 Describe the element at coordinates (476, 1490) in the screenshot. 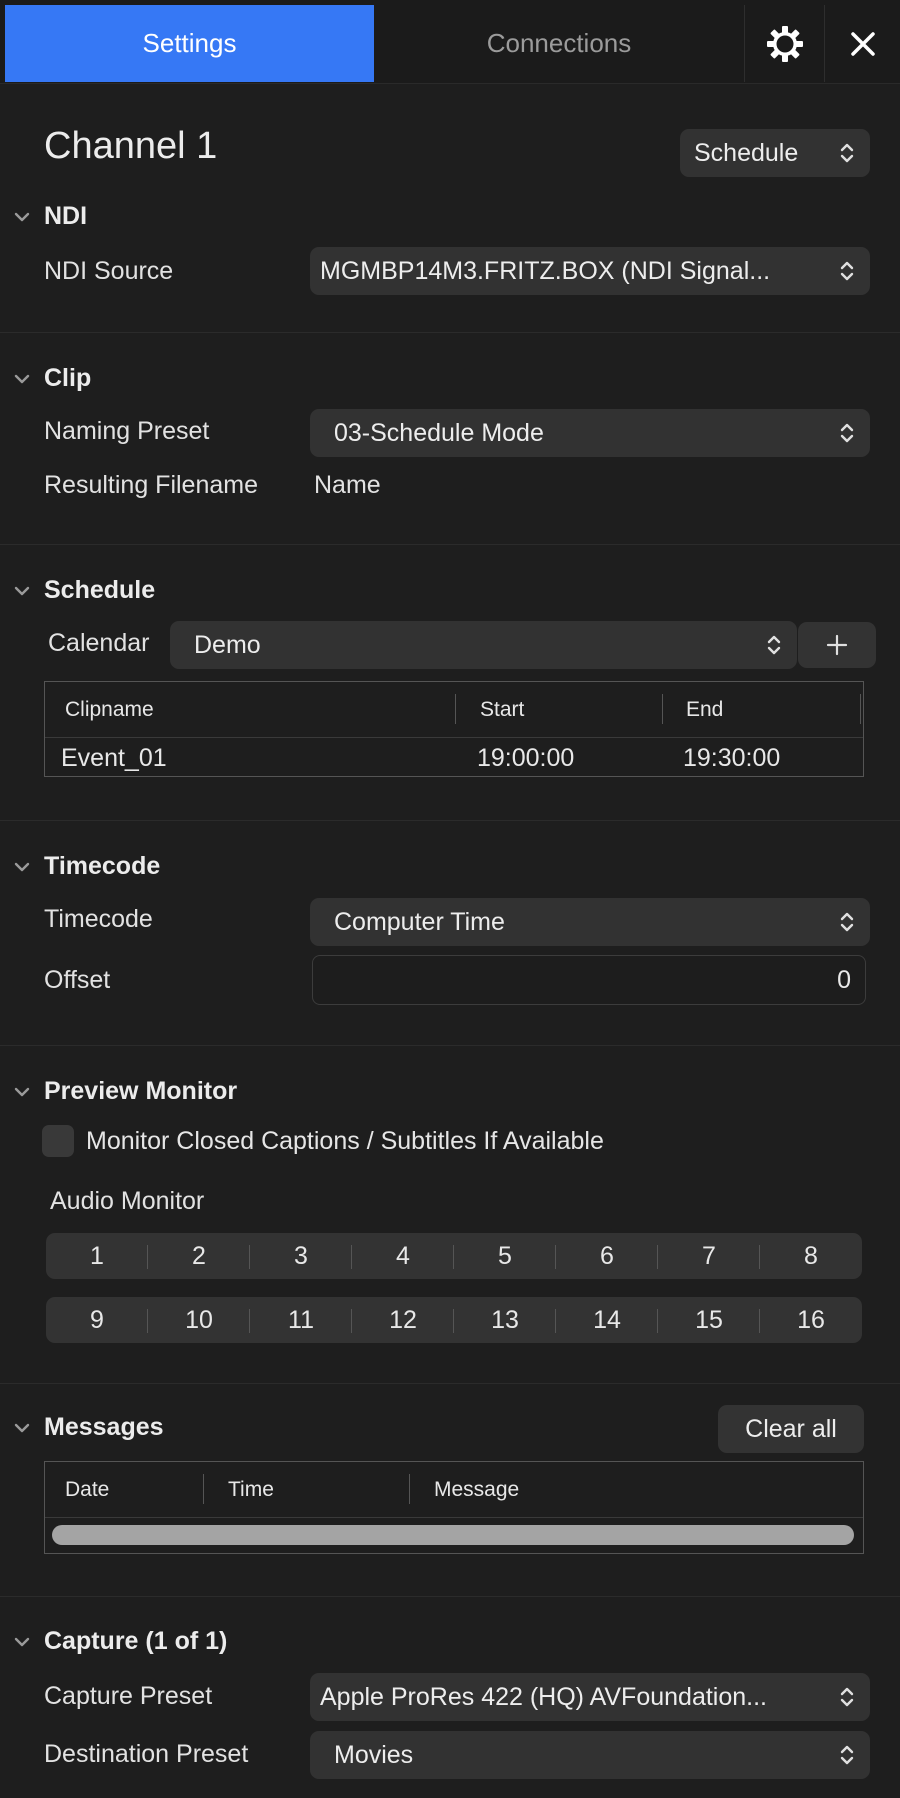

I see `column-header-message: Message` at that location.